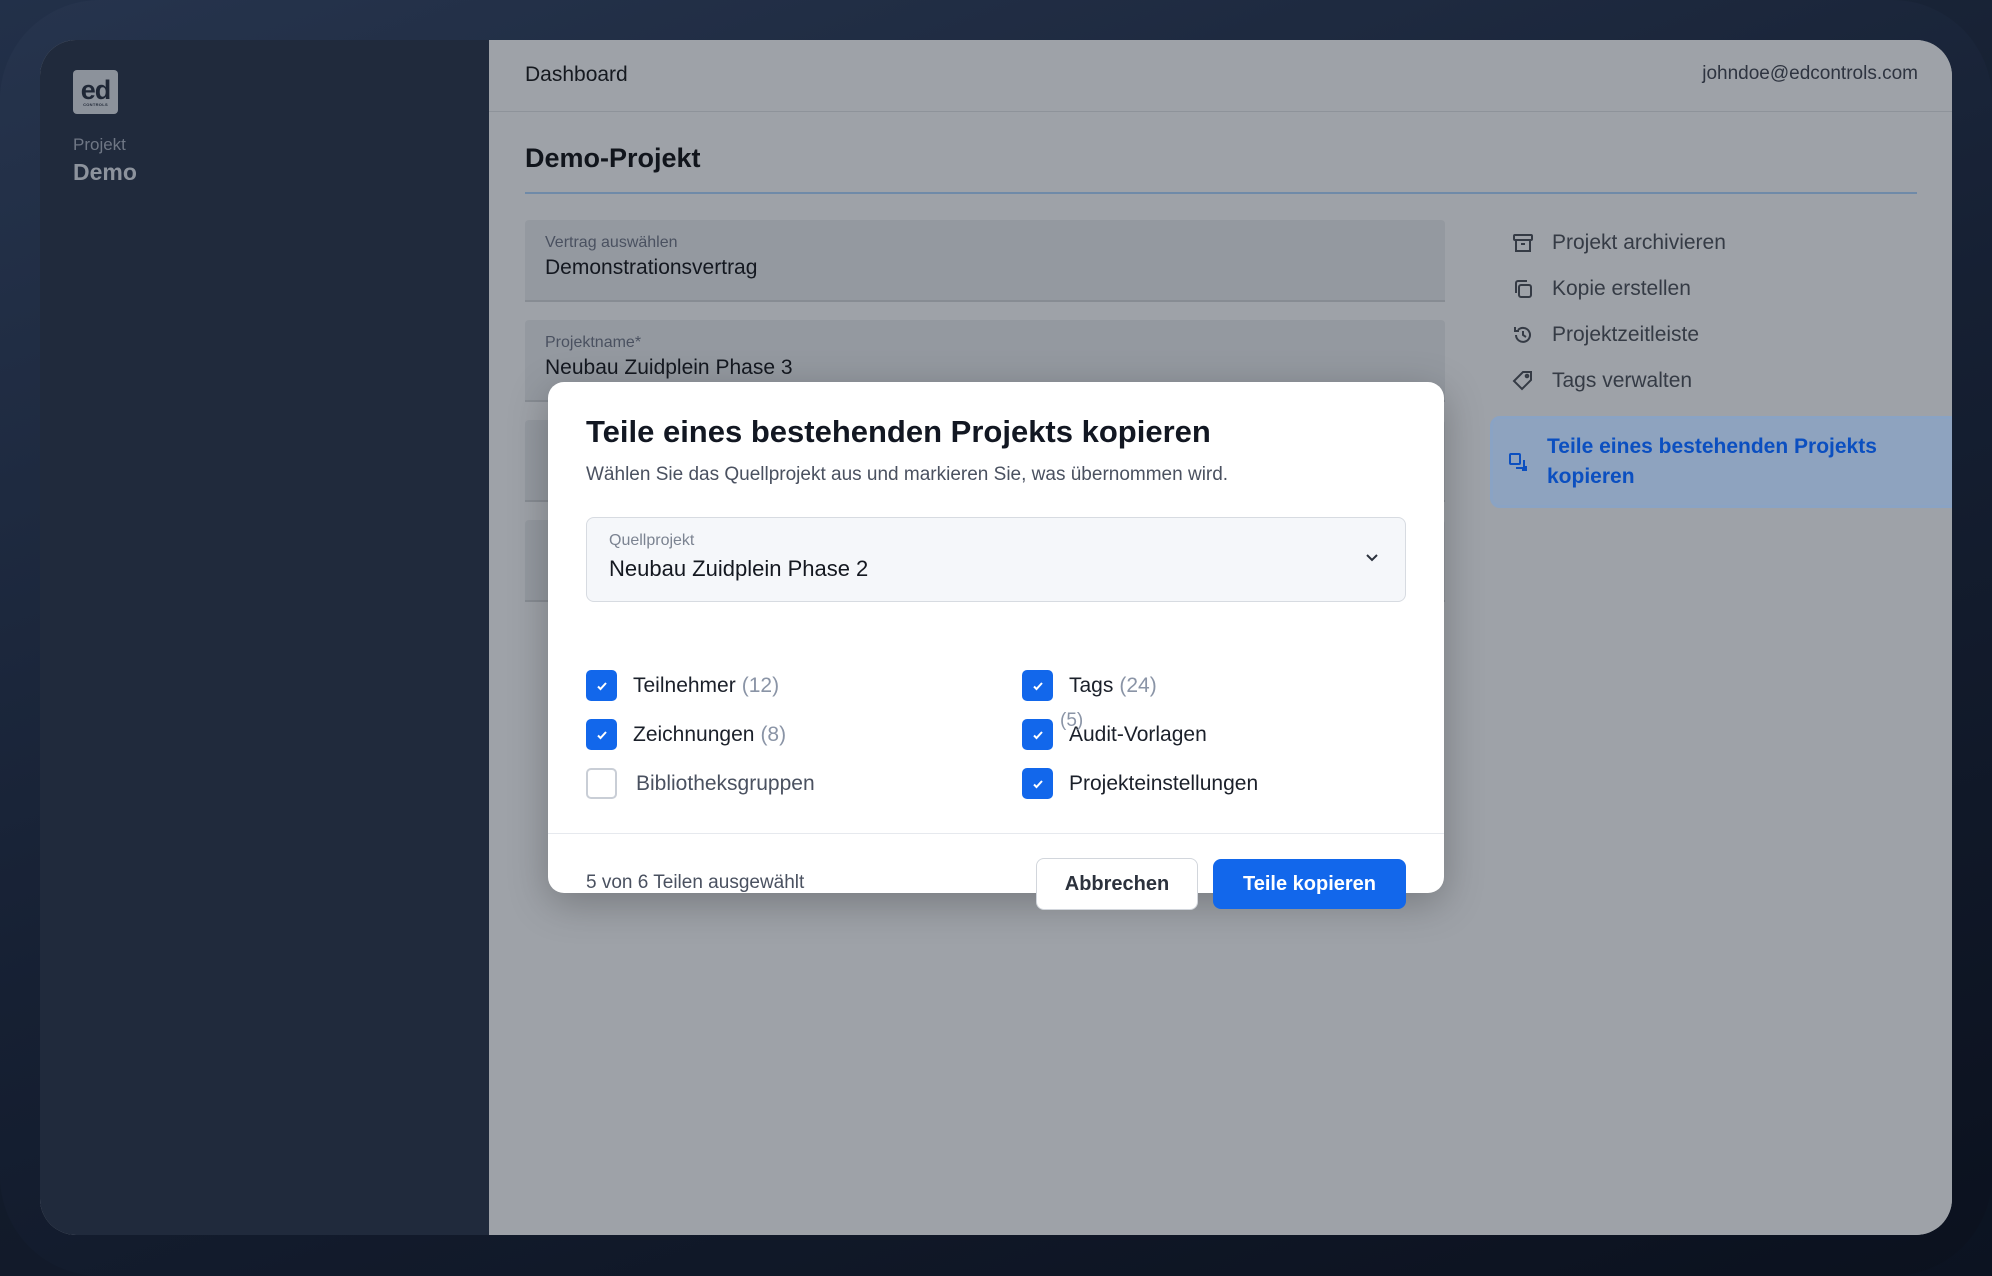  Describe the element at coordinates (725, 783) in the screenshot. I see `checkbox-label: Bibliotheksgruppen` at that location.